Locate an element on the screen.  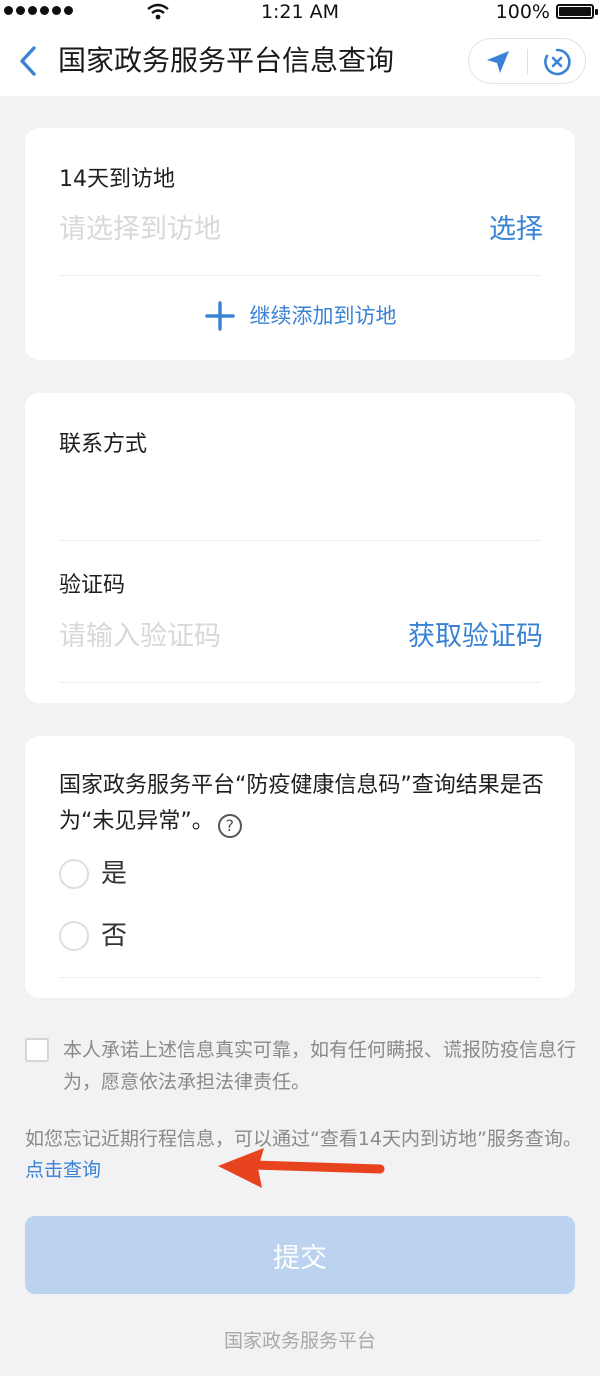
help-icon: ? is located at coordinates (229, 826).